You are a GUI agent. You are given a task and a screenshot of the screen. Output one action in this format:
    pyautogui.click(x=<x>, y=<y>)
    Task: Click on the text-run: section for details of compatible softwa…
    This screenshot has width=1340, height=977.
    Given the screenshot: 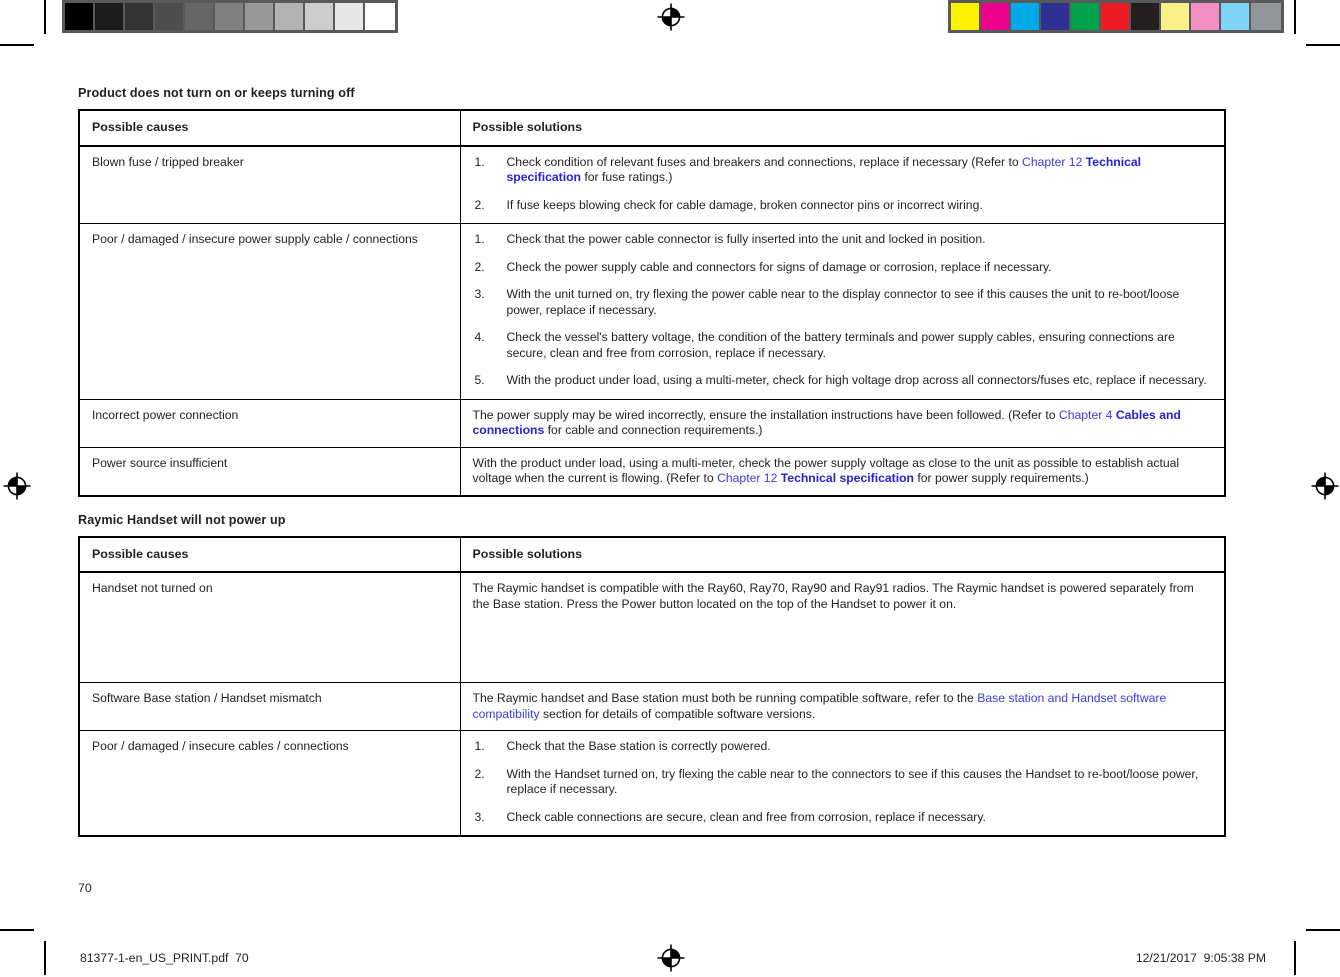 What is the action you would take?
    pyautogui.click(x=677, y=713)
    